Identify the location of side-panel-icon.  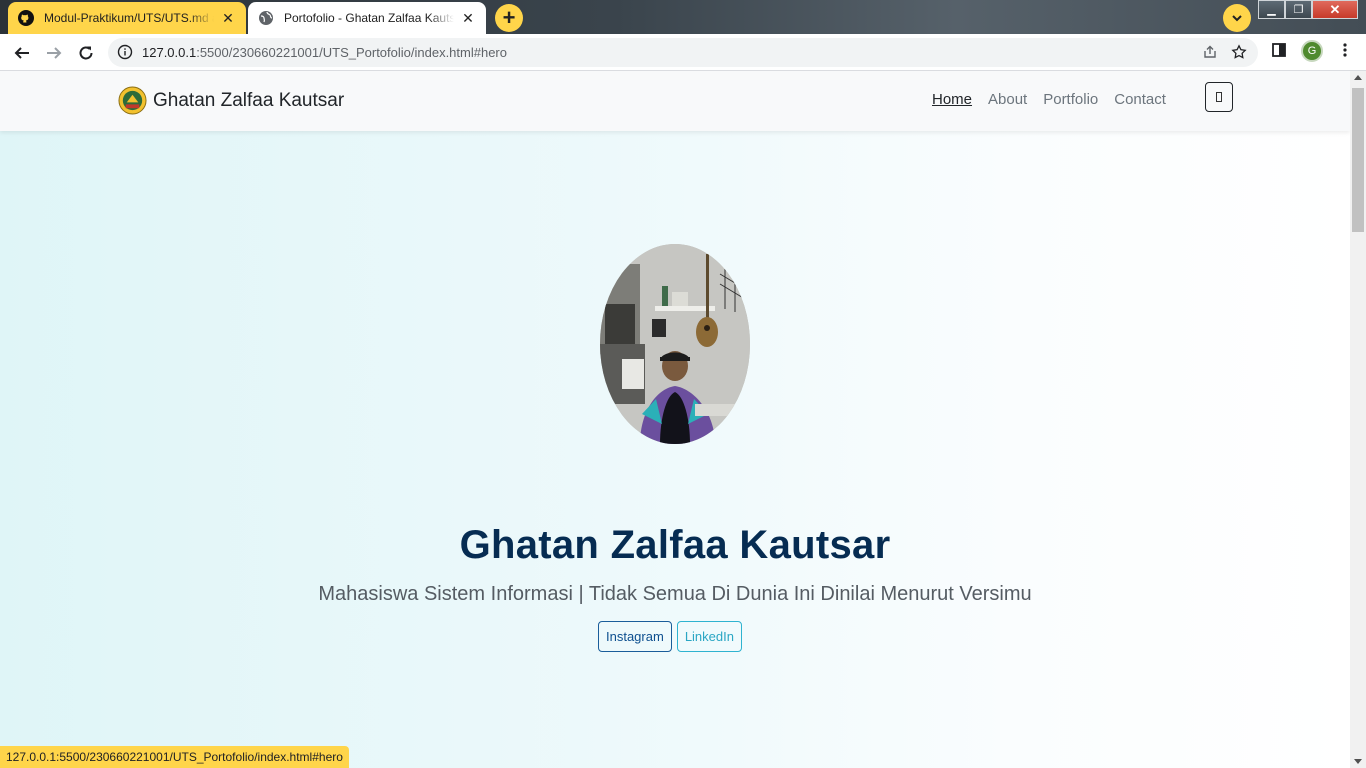
(1279, 50).